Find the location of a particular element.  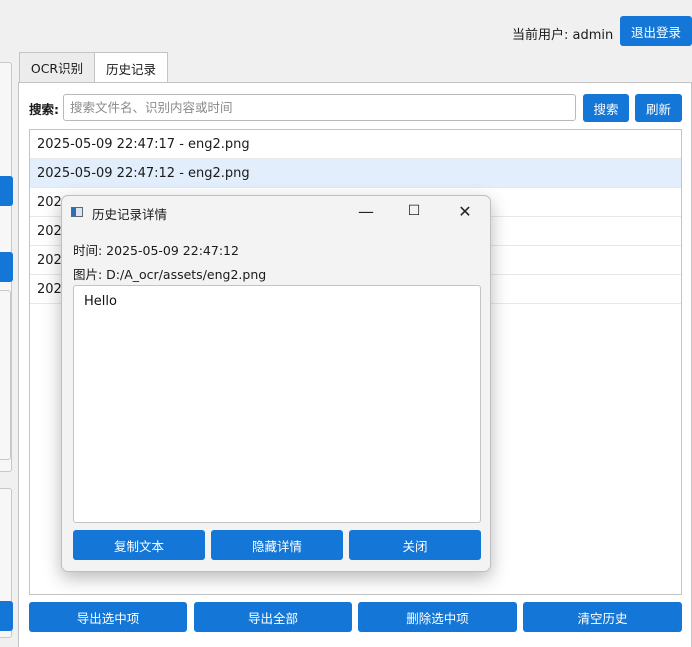

minimize-icon: — is located at coordinates (366, 211).